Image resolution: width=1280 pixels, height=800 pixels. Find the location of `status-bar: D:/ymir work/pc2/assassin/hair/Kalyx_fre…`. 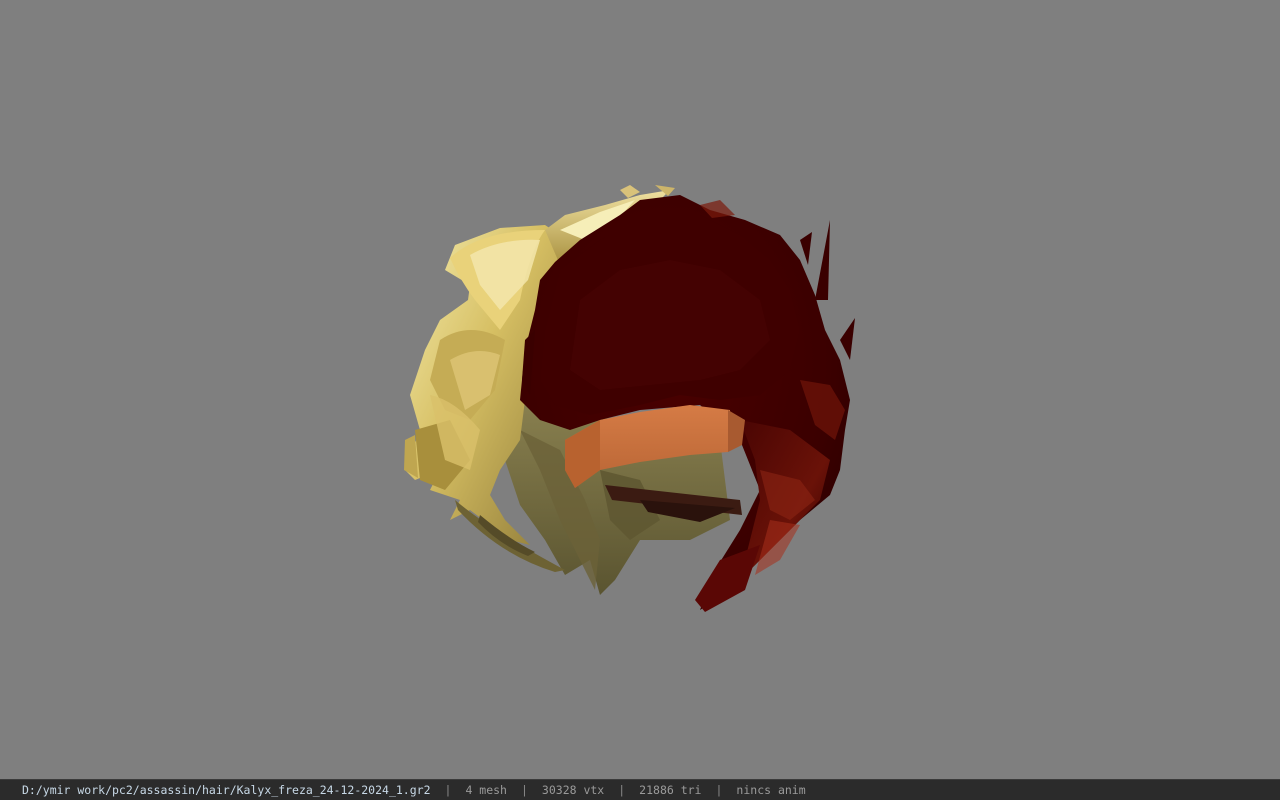

status-bar: D:/ymir work/pc2/assassin/hair/Kalyx_fre… is located at coordinates (640, 789).